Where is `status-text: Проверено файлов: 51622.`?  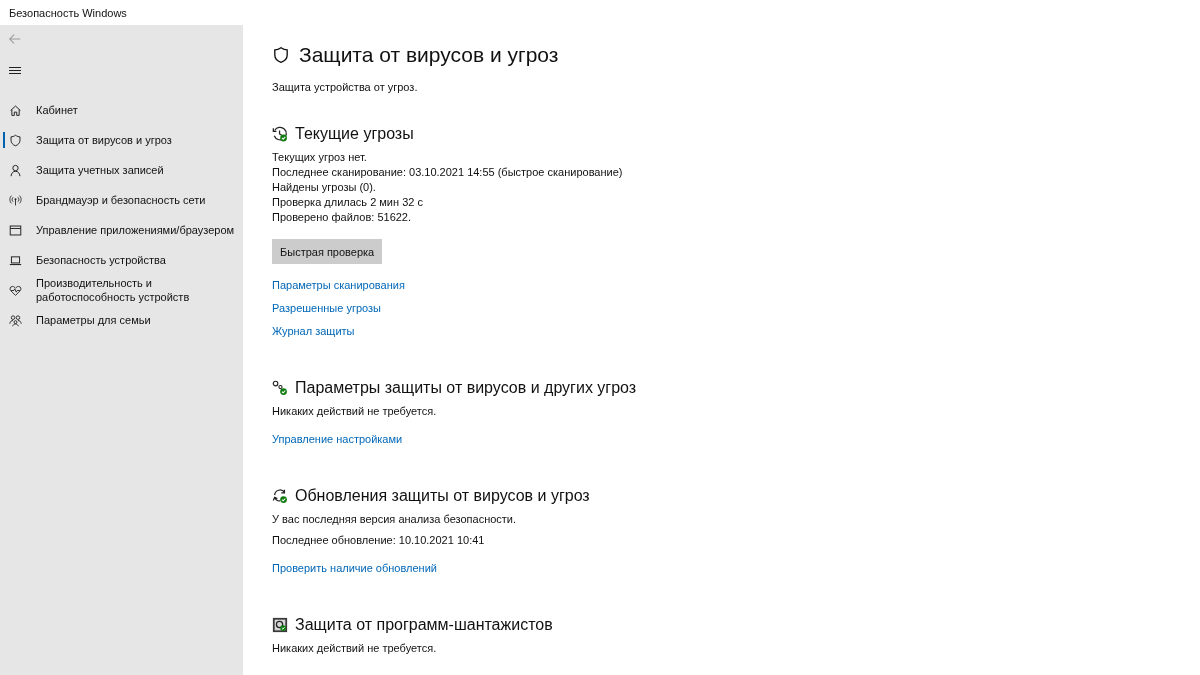 status-text: Проверено файлов: 51622. is located at coordinates (342, 217).